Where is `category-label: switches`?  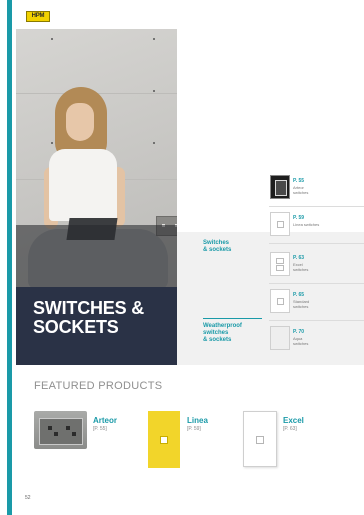
category-label: switches is located at coordinates (216, 333).